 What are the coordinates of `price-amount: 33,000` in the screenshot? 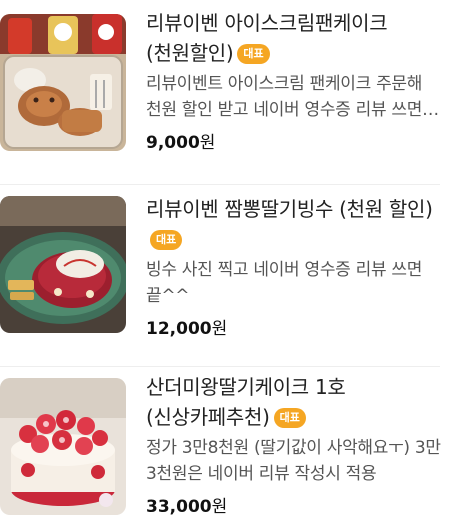 It's located at (179, 507).